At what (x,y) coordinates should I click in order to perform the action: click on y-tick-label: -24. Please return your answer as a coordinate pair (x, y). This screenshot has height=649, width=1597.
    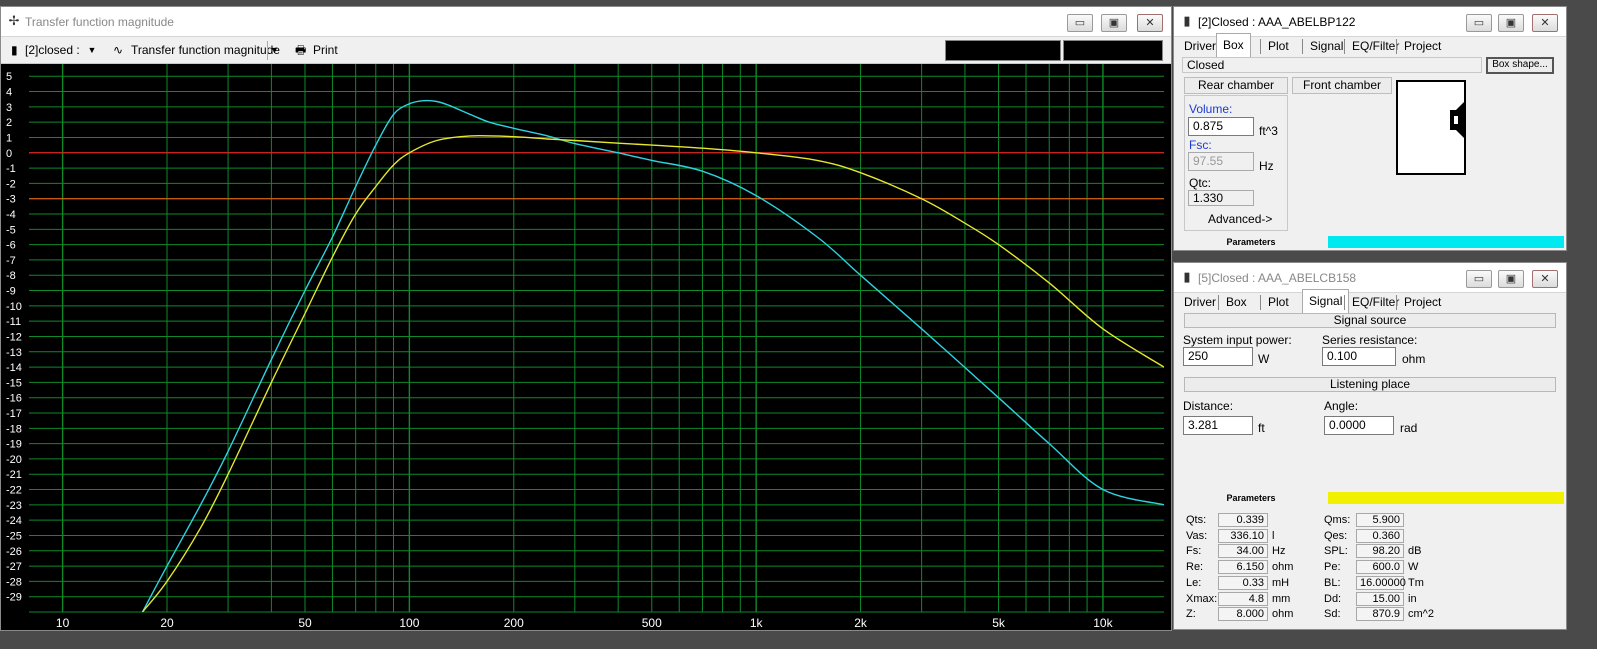
    Looking at the image, I should click on (14, 521).